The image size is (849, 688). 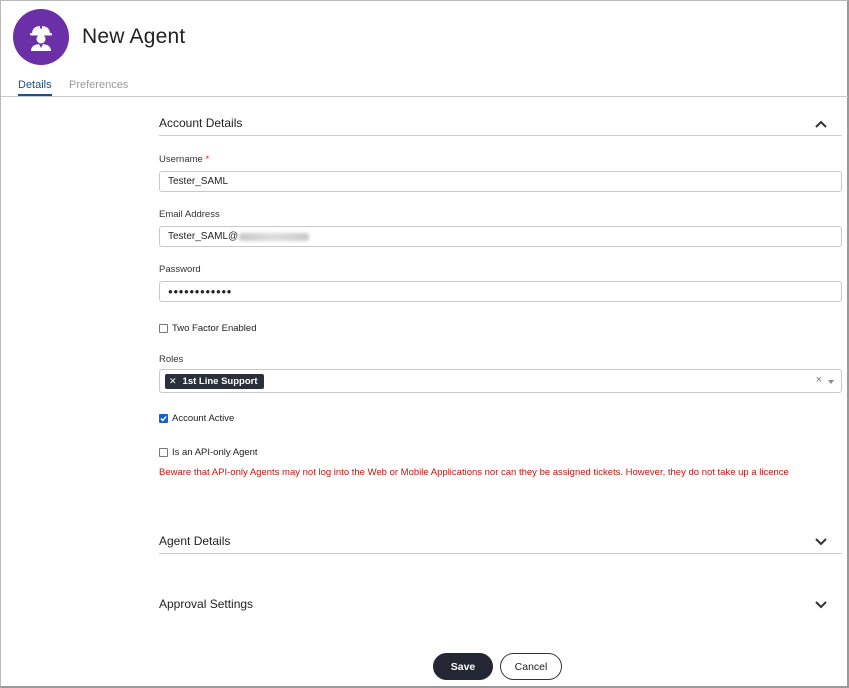 I want to click on password-input: ●●●●●●●●●●●●, so click(x=500, y=291).